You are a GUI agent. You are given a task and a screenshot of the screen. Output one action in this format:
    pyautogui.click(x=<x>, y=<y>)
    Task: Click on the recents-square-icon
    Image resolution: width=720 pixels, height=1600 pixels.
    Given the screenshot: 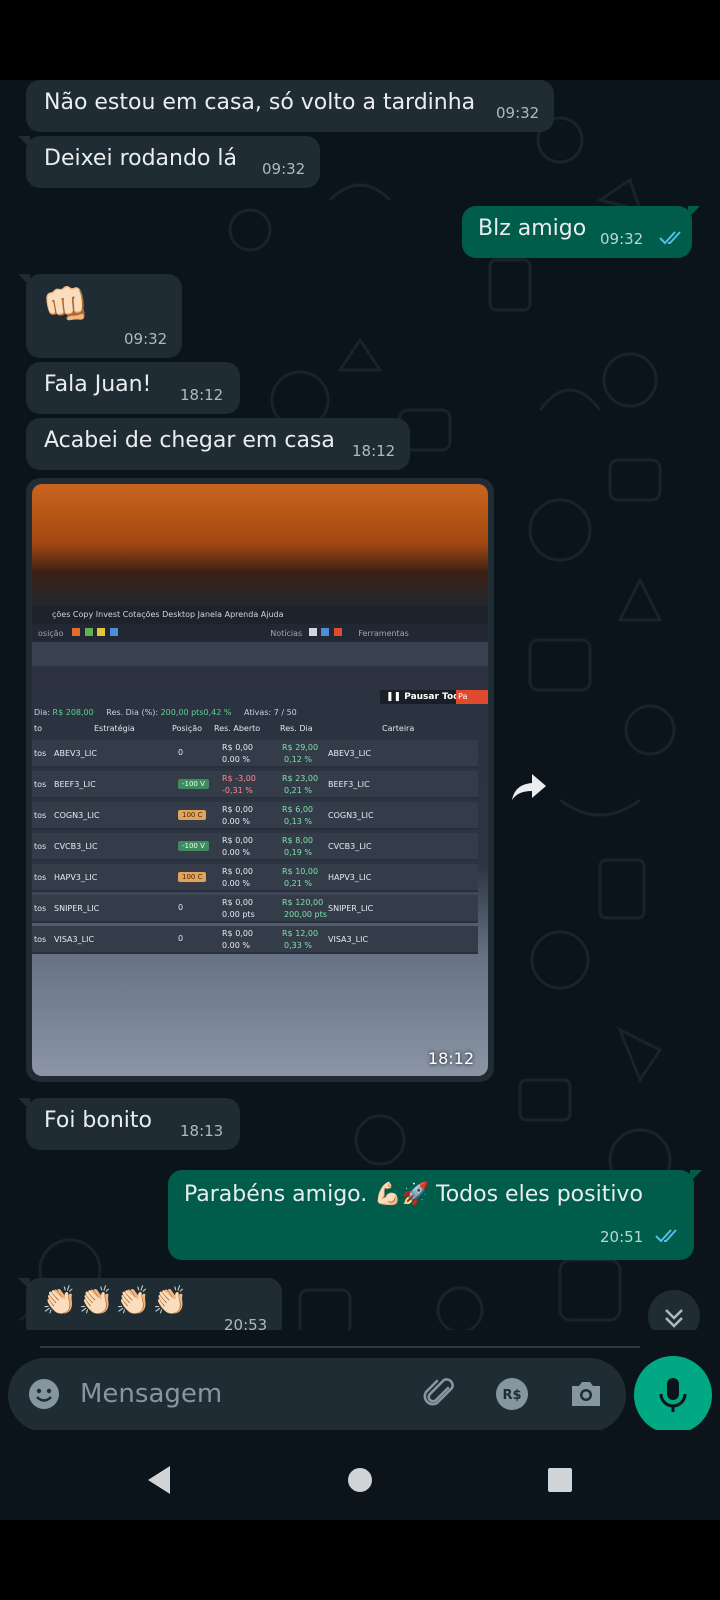 What is the action you would take?
    pyautogui.click(x=560, y=1480)
    